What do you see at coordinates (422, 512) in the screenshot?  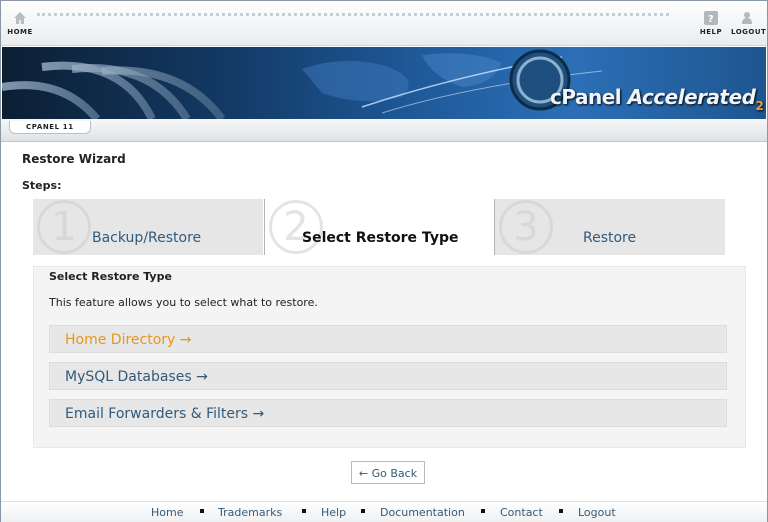 I see `footer-link-documentation: Documentation` at bounding box center [422, 512].